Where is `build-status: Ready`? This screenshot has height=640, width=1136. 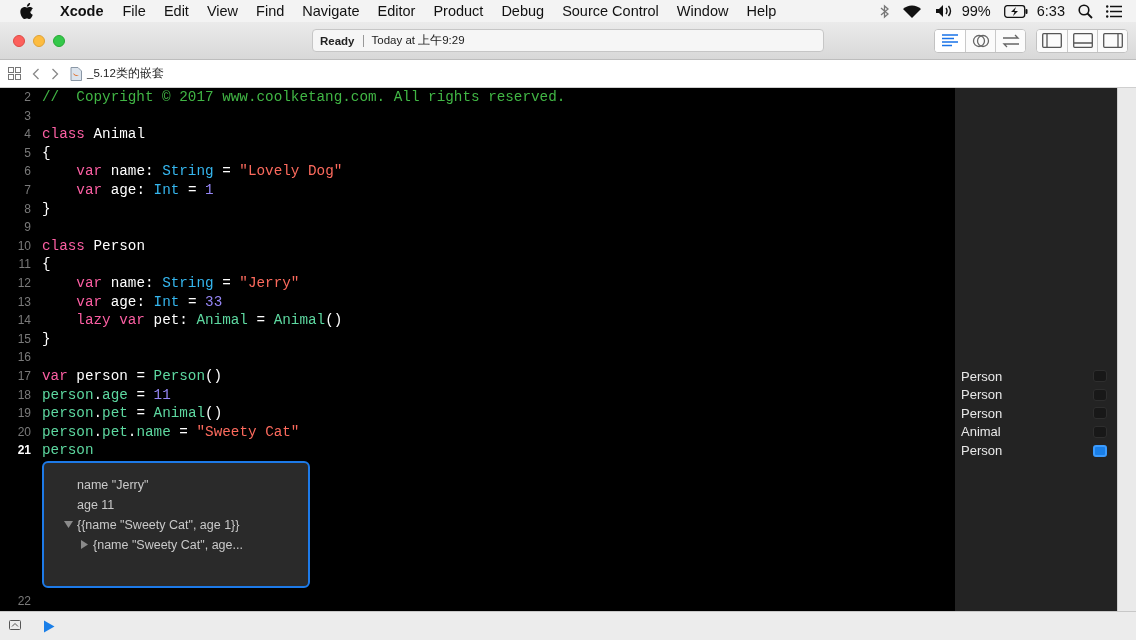 build-status: Ready is located at coordinates (337, 40).